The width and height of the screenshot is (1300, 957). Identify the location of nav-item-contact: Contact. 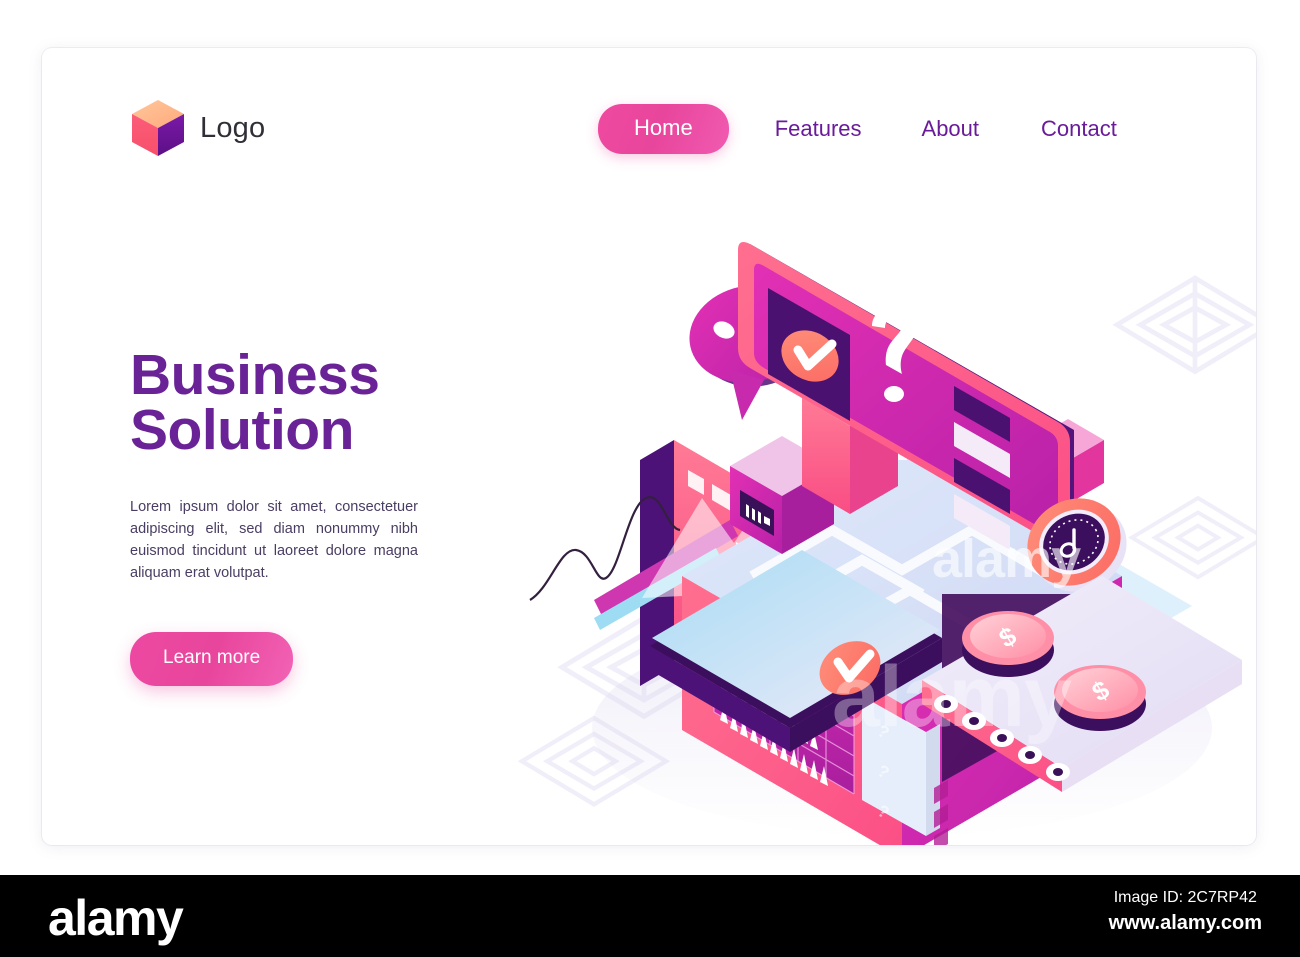
(1079, 129).